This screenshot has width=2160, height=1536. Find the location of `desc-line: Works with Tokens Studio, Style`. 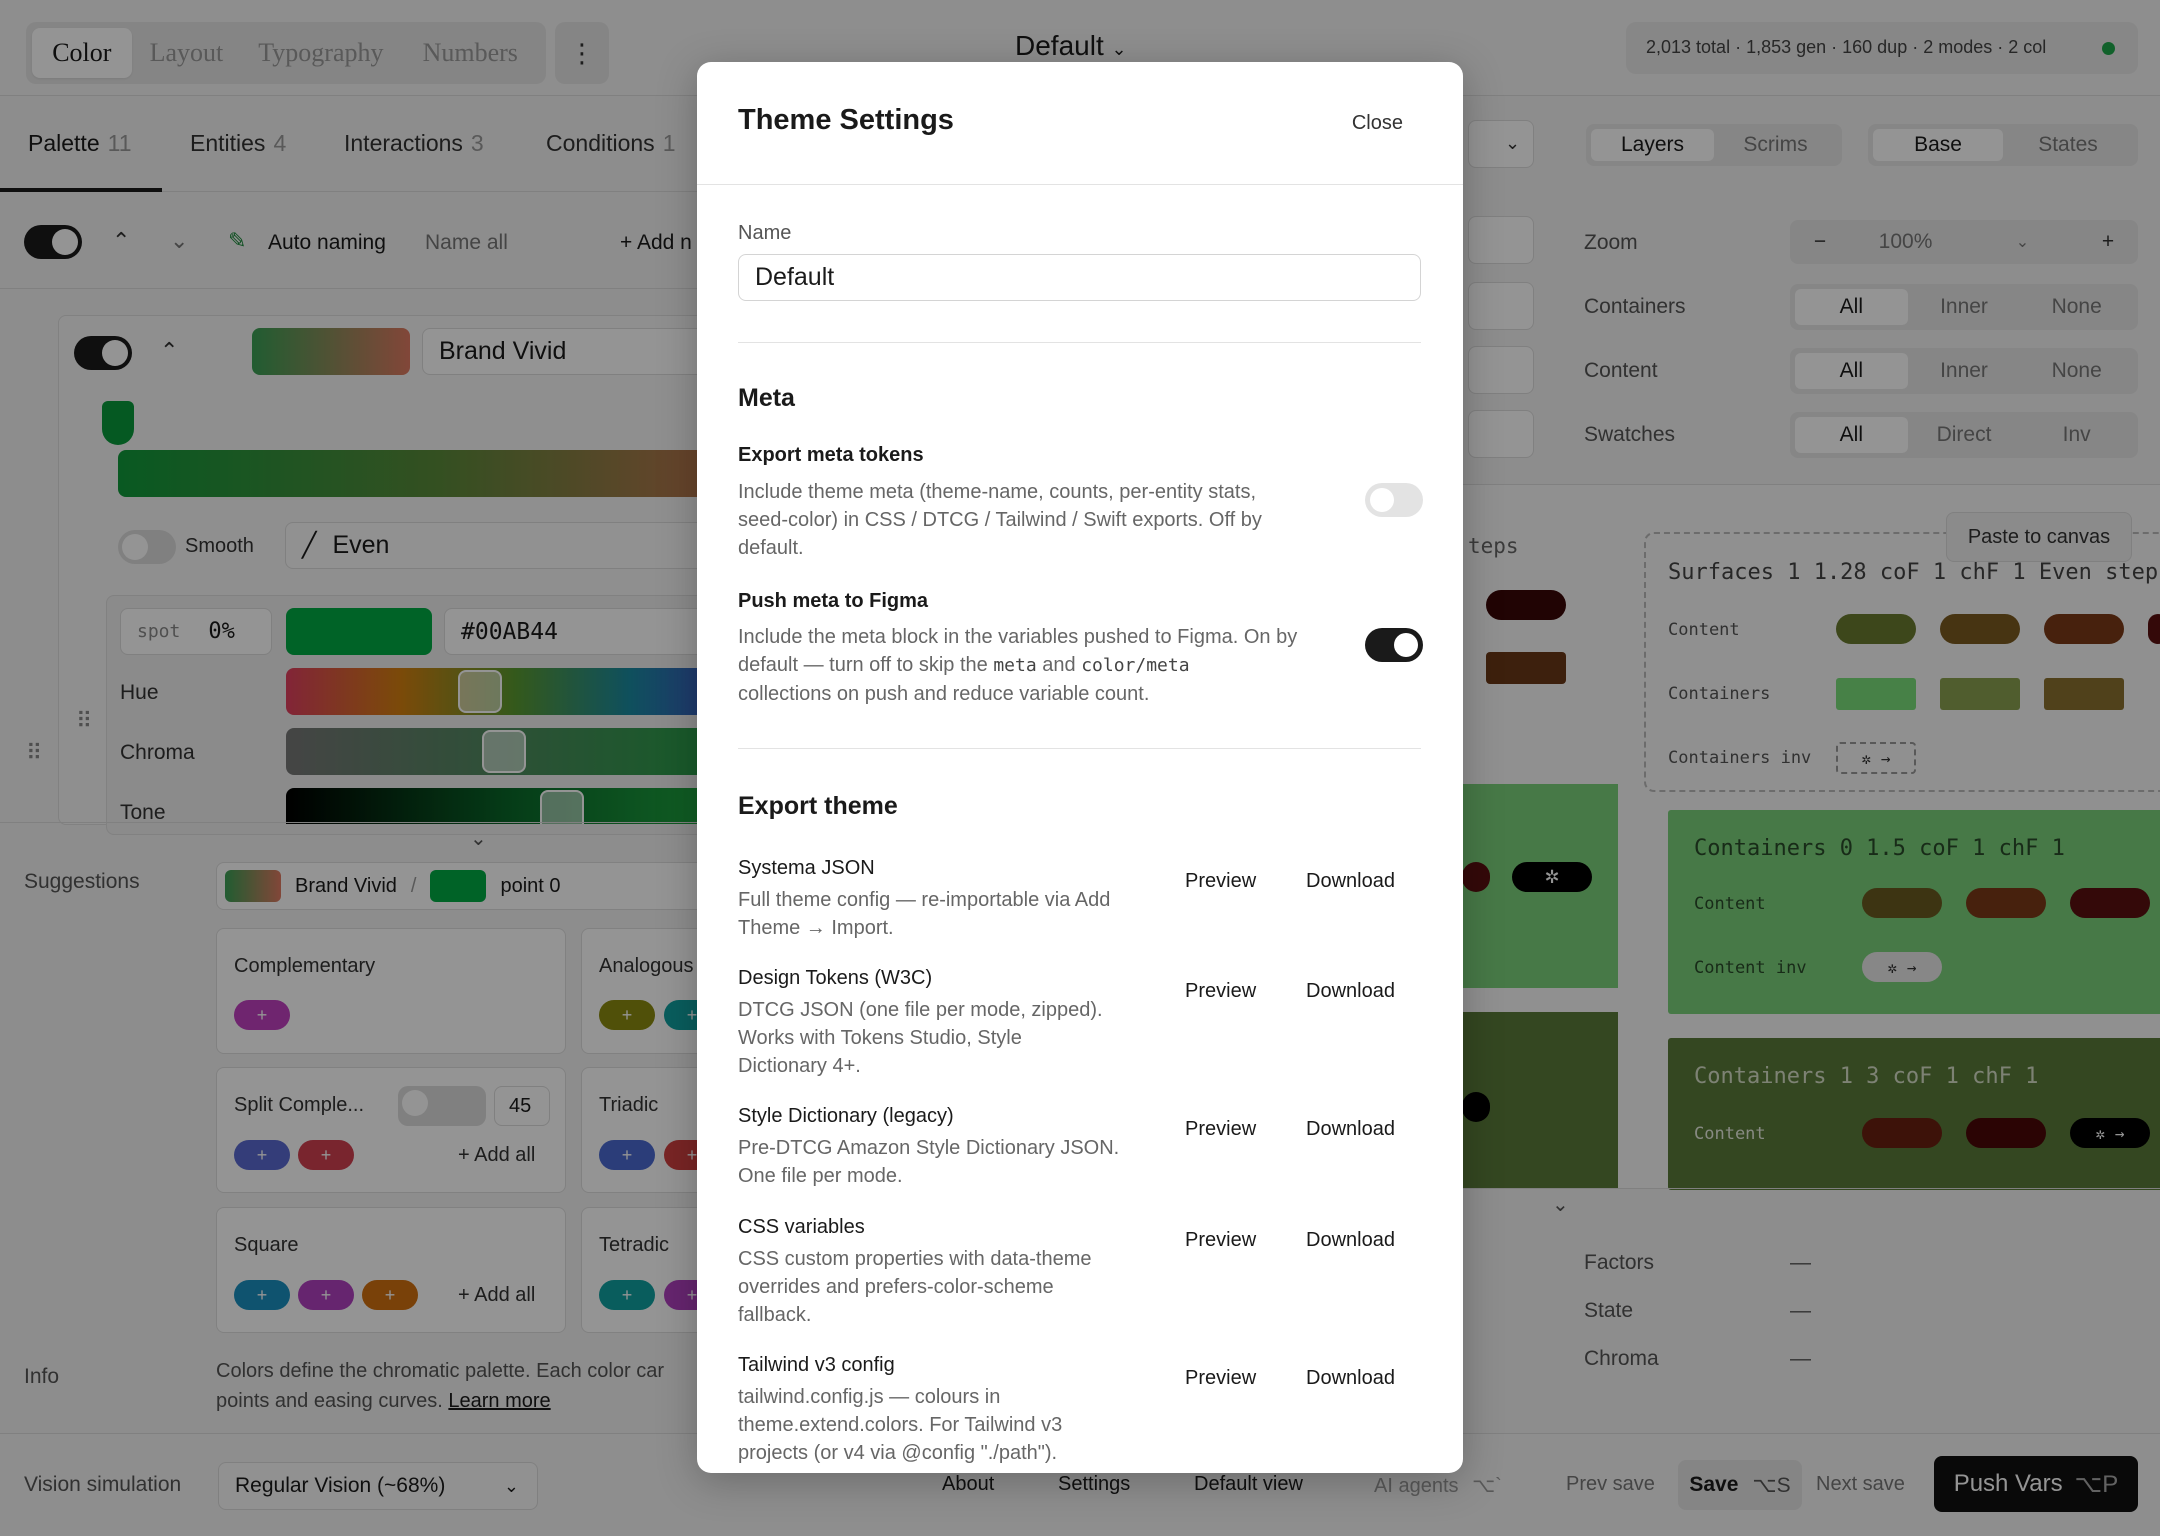

desc-line: Works with Tokens Studio, Style is located at coordinates (880, 1038).